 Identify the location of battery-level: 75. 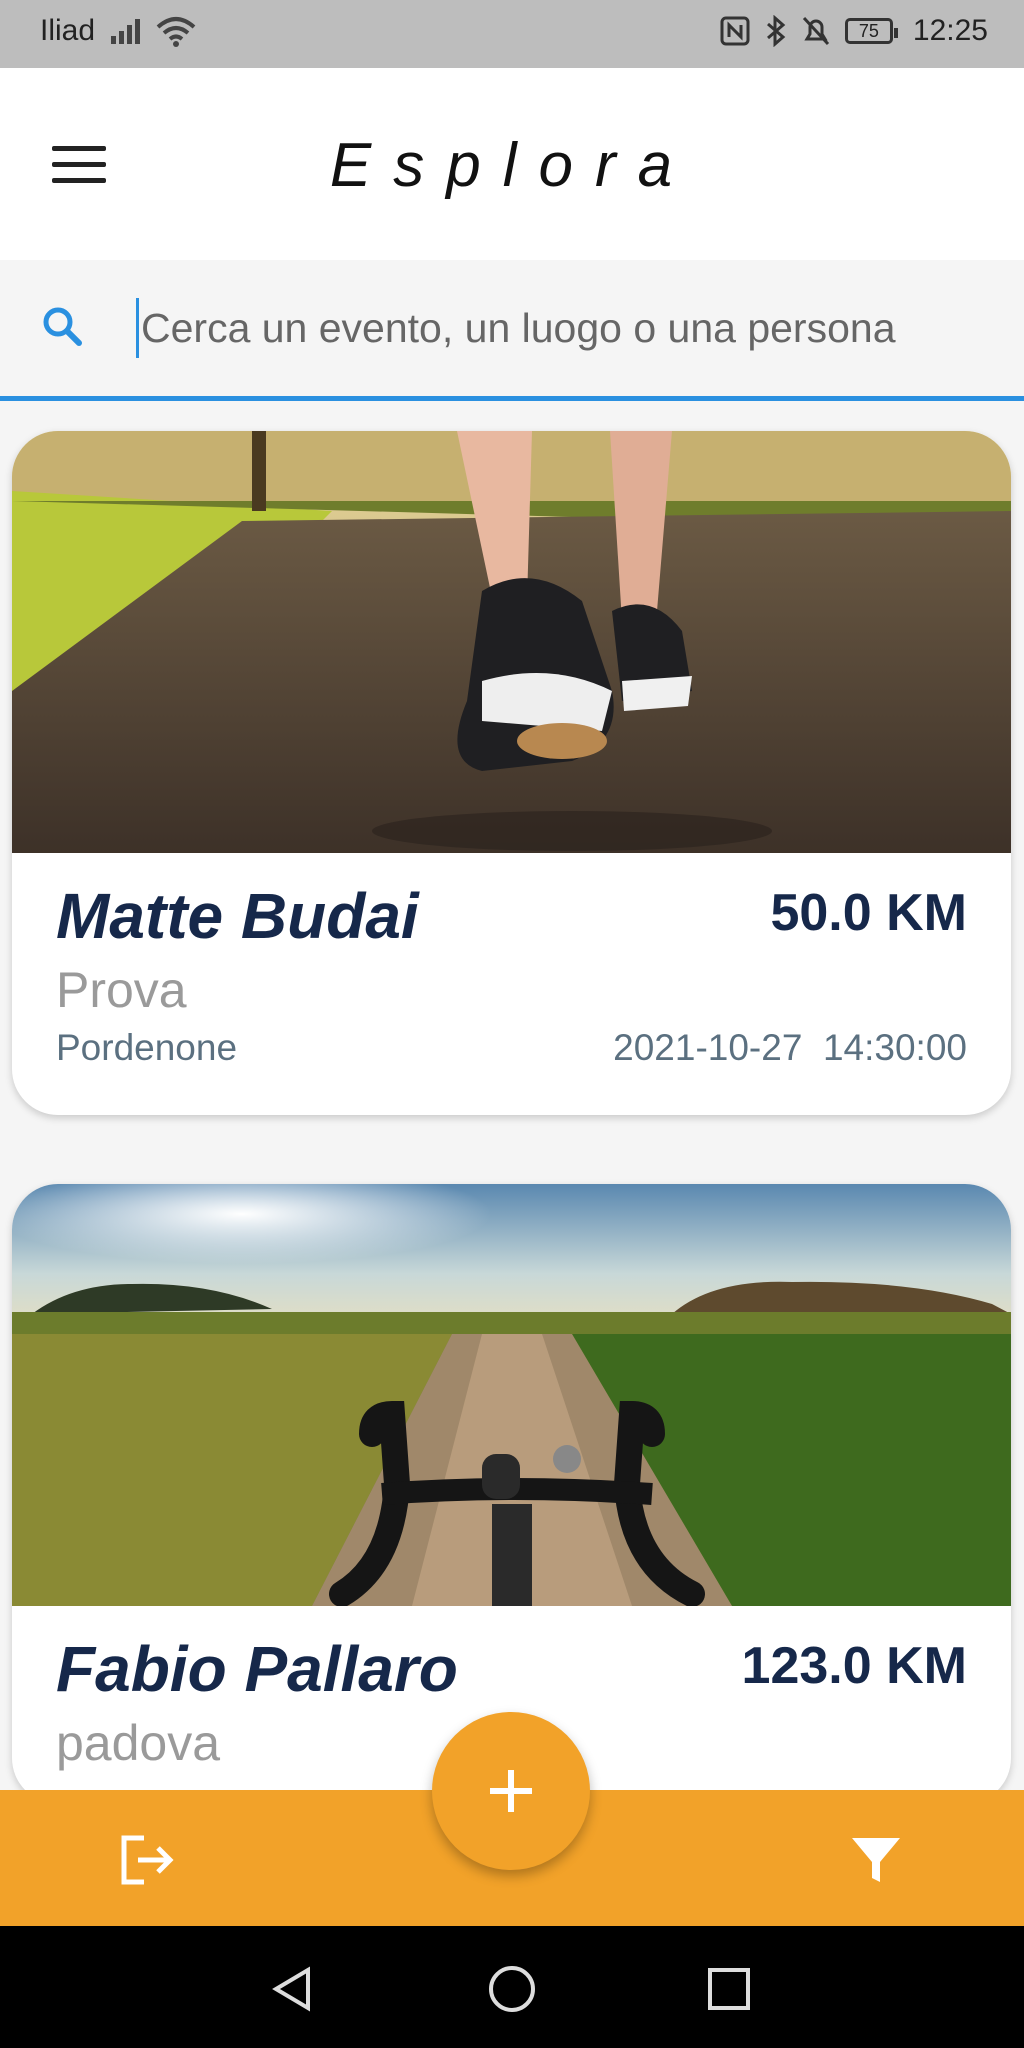
(868, 30).